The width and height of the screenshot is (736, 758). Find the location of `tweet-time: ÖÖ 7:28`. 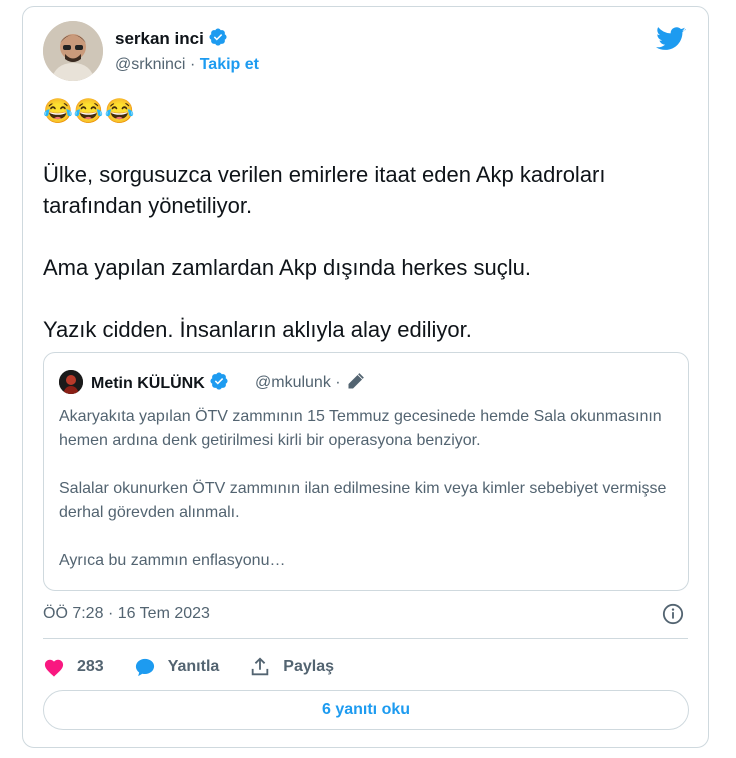

tweet-time: ÖÖ 7:28 is located at coordinates (73, 613).